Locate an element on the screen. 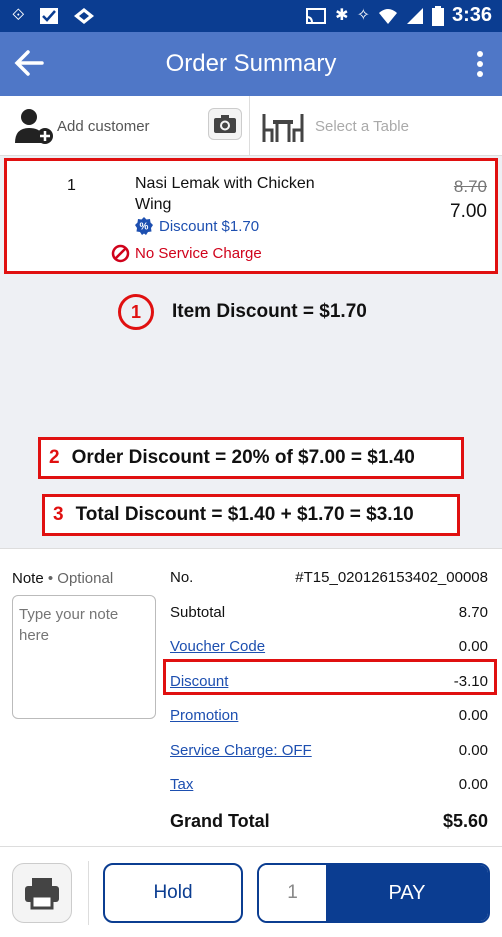  bottom-action-bar: Hold 1 PAY is located at coordinates (251, 891).